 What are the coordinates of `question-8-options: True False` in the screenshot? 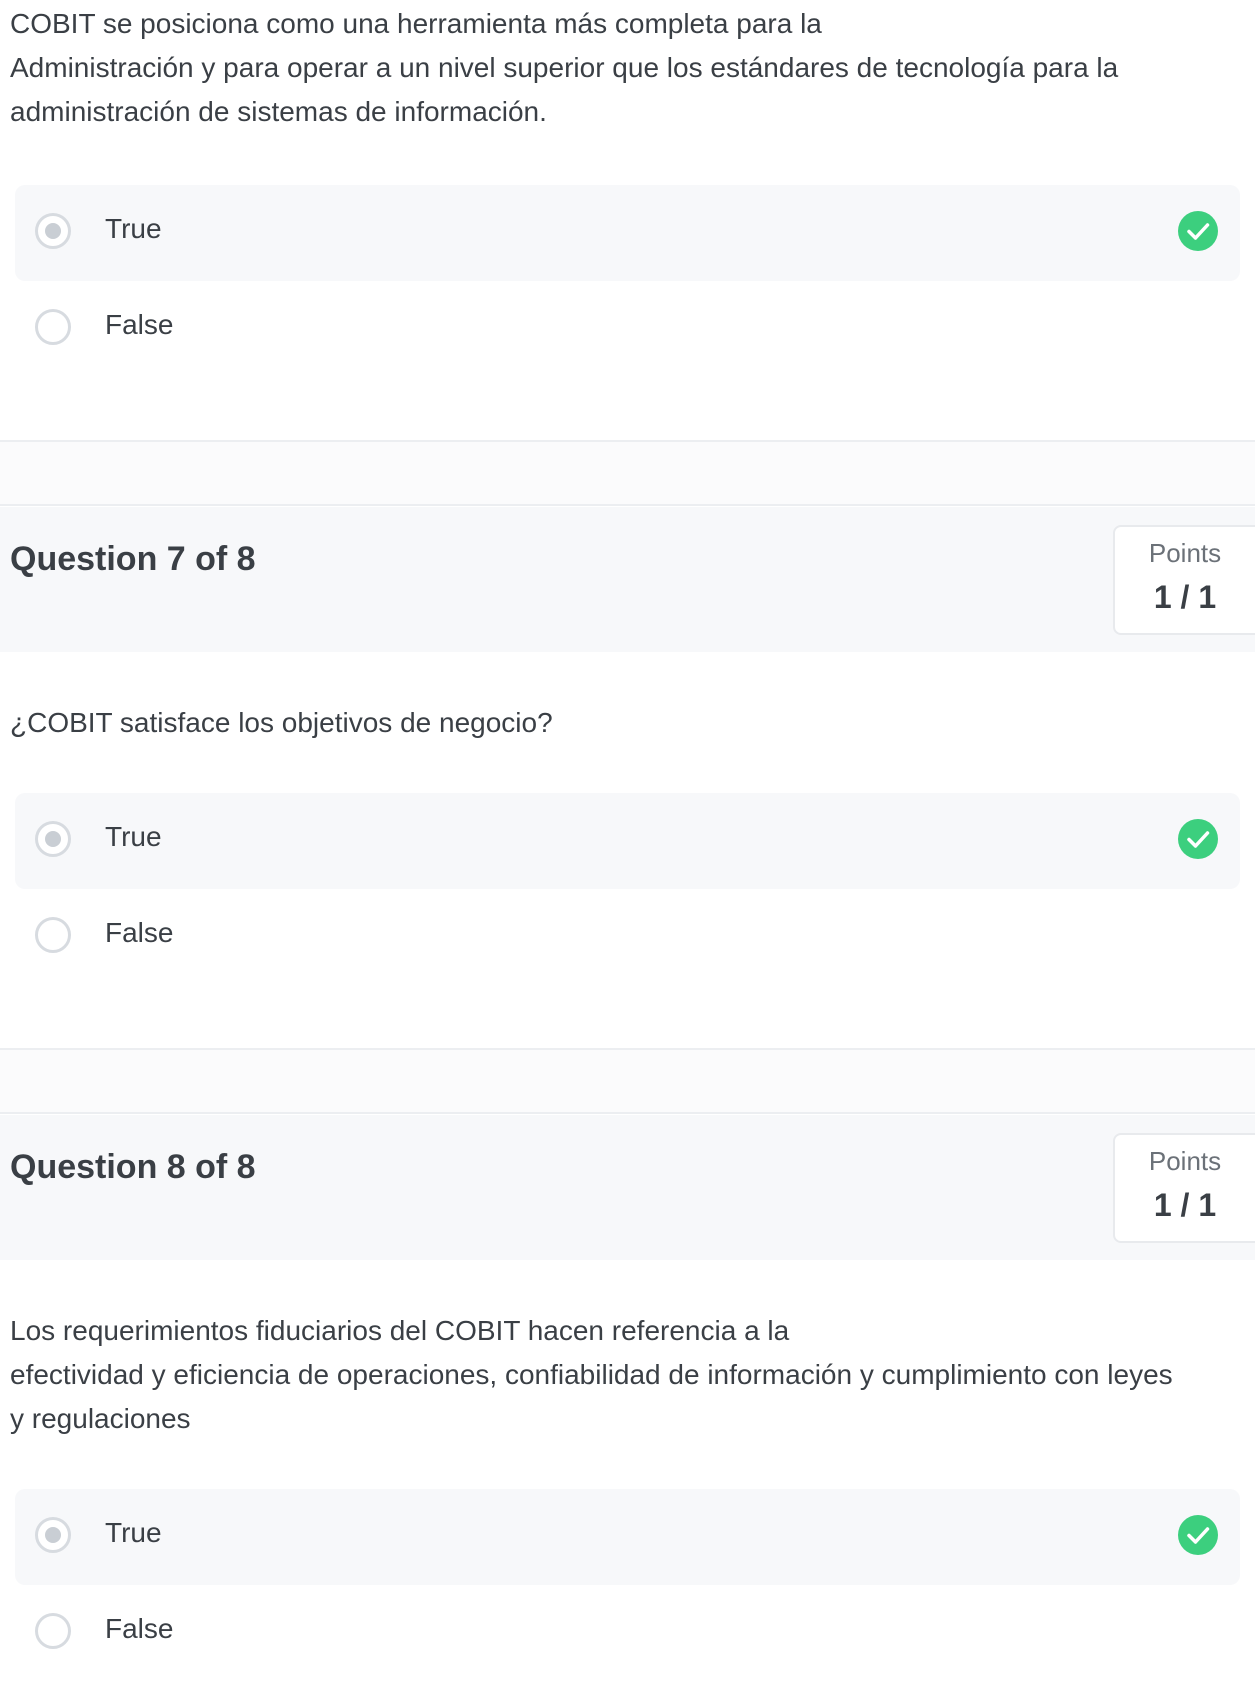 It's located at (627, 1585).